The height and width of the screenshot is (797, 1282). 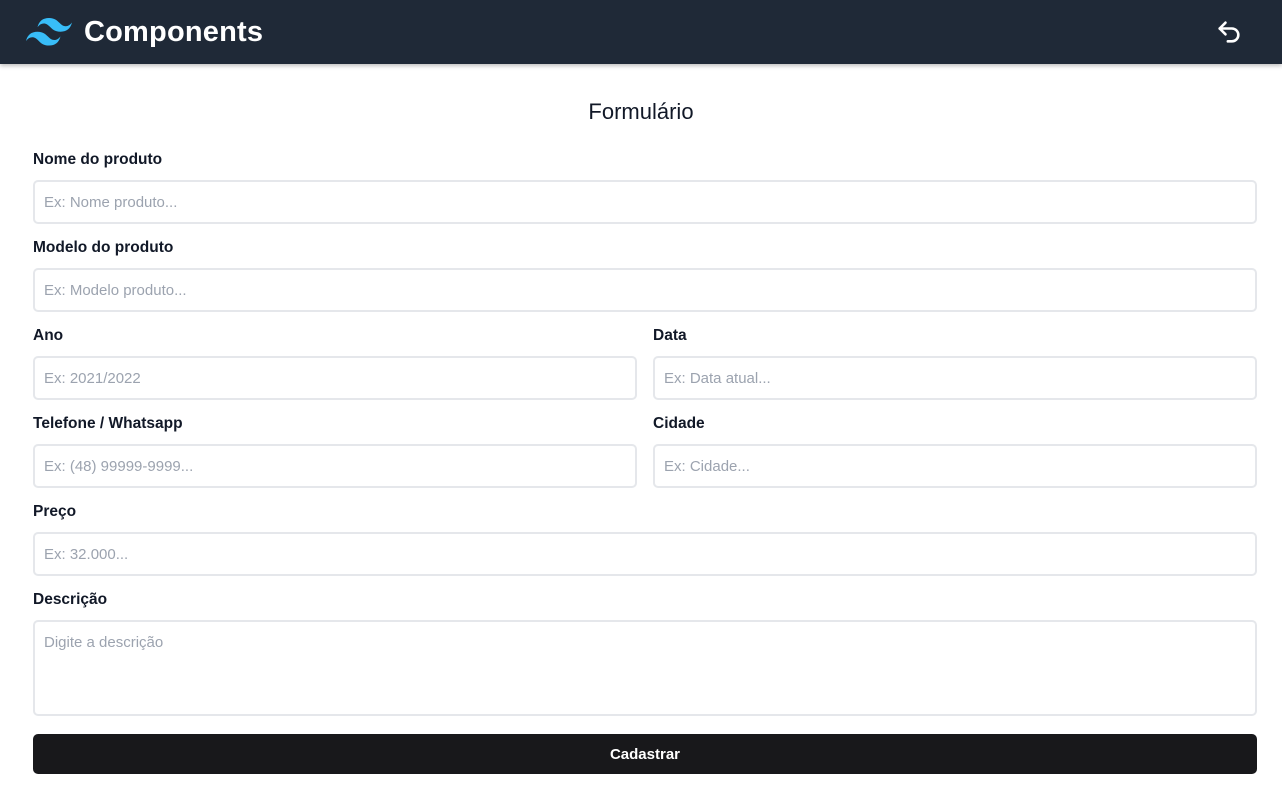 What do you see at coordinates (641, 111) in the screenshot?
I see `form-title: Formulário` at bounding box center [641, 111].